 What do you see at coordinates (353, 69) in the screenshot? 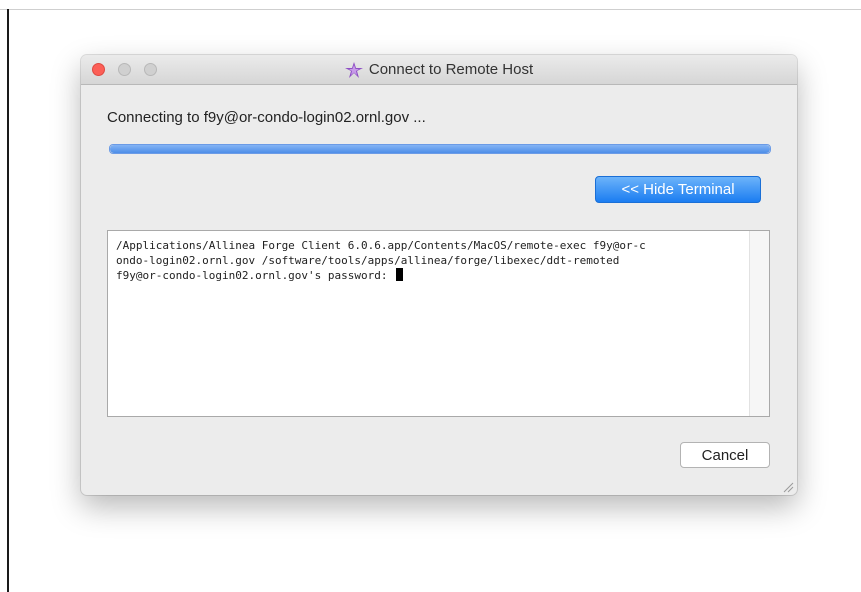
I see `allinea-forge-icon` at bounding box center [353, 69].